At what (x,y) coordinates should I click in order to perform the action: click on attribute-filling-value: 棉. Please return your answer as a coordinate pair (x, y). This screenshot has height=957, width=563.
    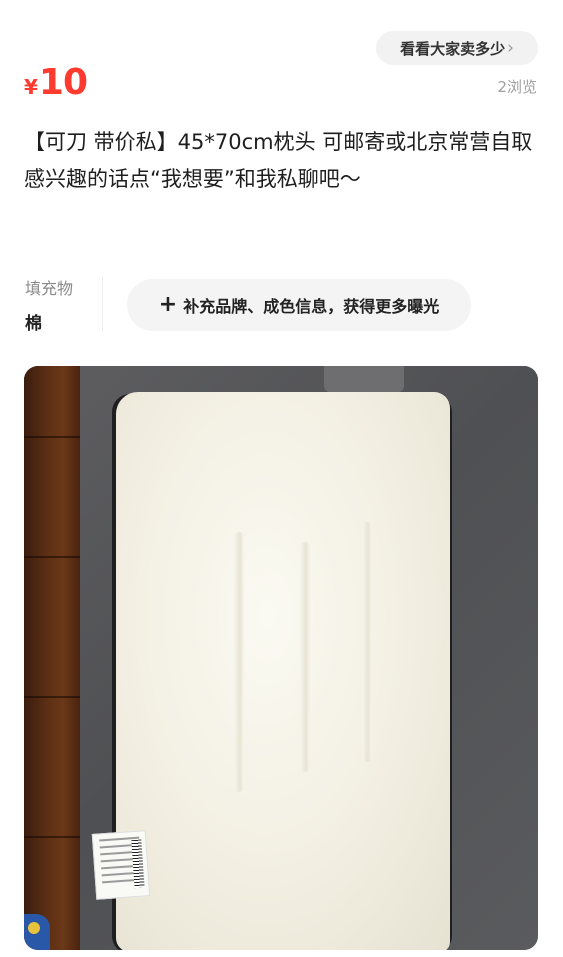
    Looking at the image, I should click on (33, 324).